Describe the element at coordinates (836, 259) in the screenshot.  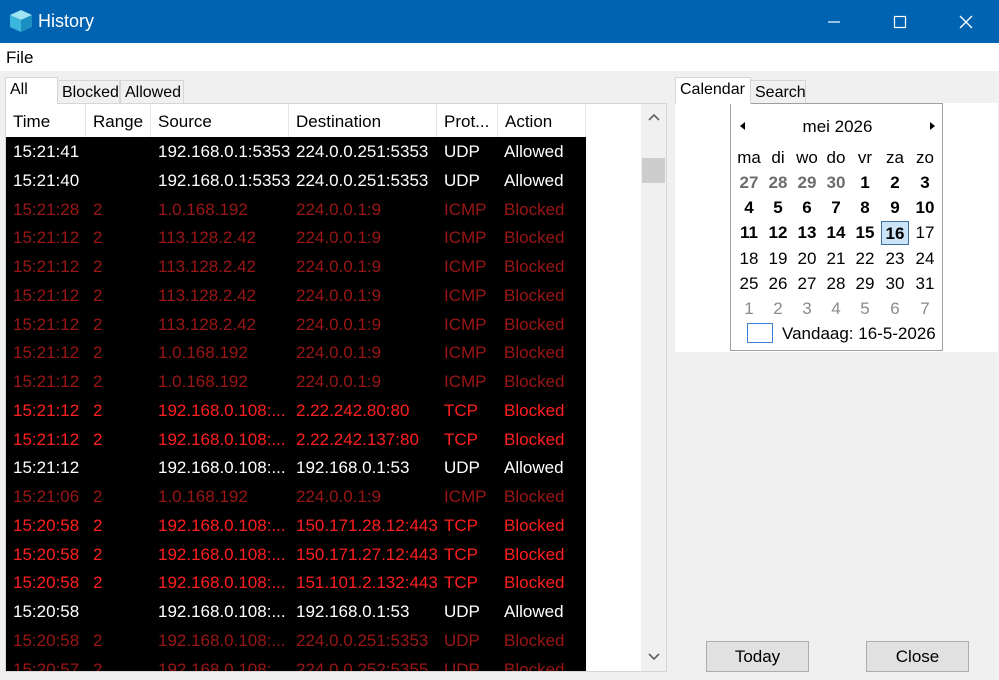
I see `calendar-day: 21` at that location.